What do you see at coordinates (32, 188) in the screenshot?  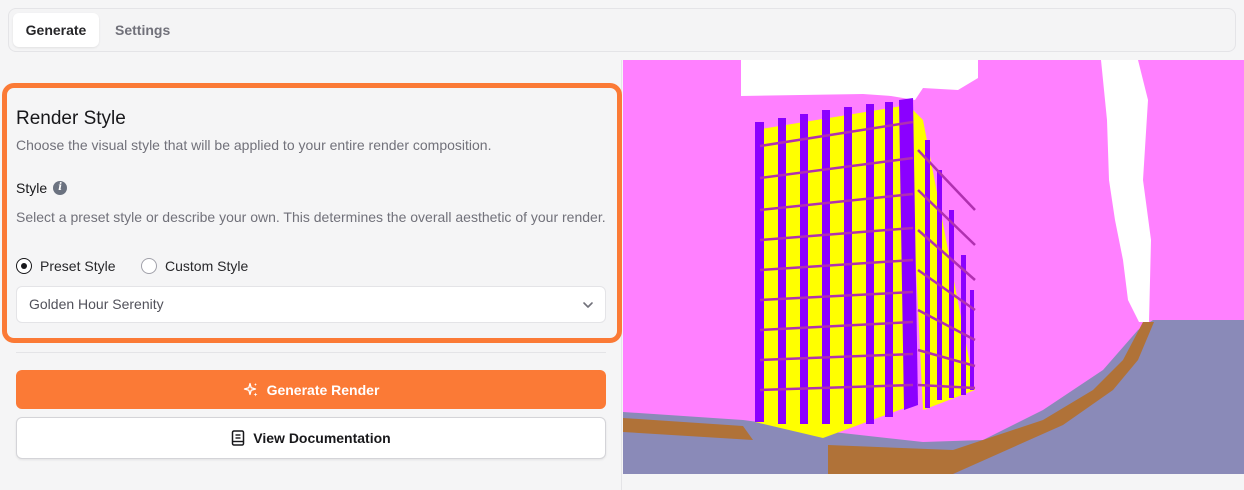 I see `style-label: Style` at bounding box center [32, 188].